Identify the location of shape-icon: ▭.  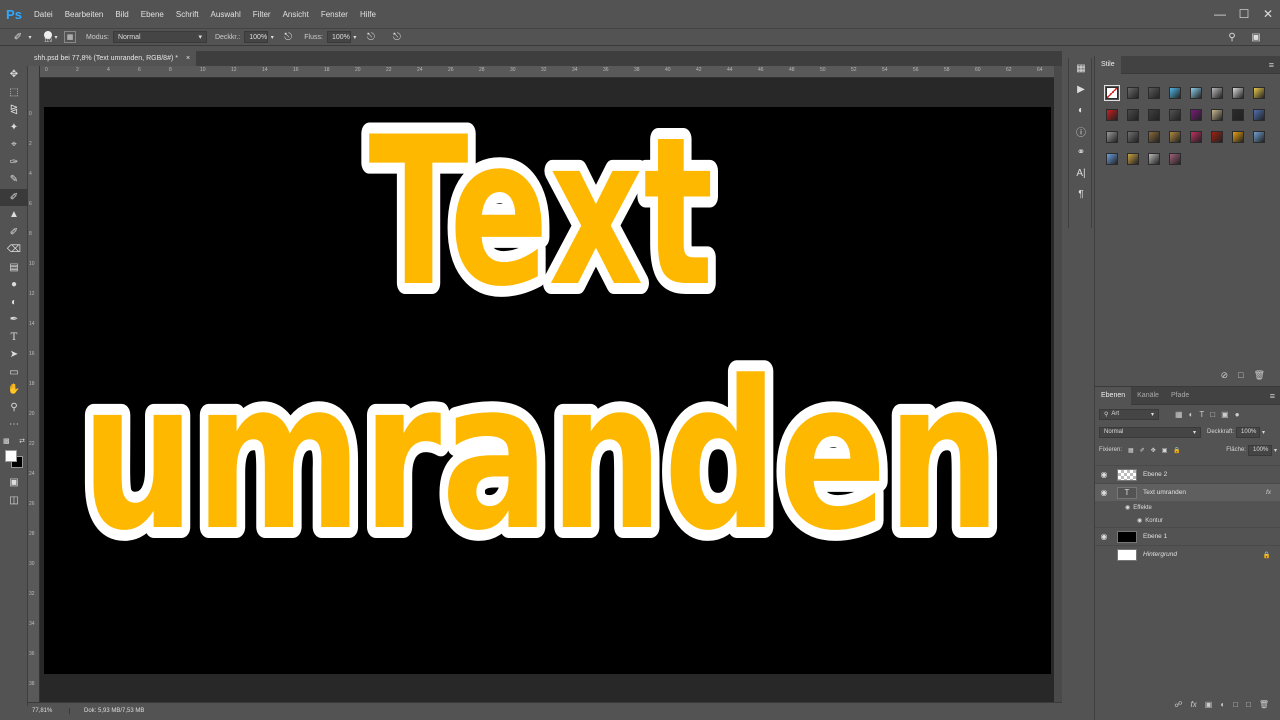
(14, 373).